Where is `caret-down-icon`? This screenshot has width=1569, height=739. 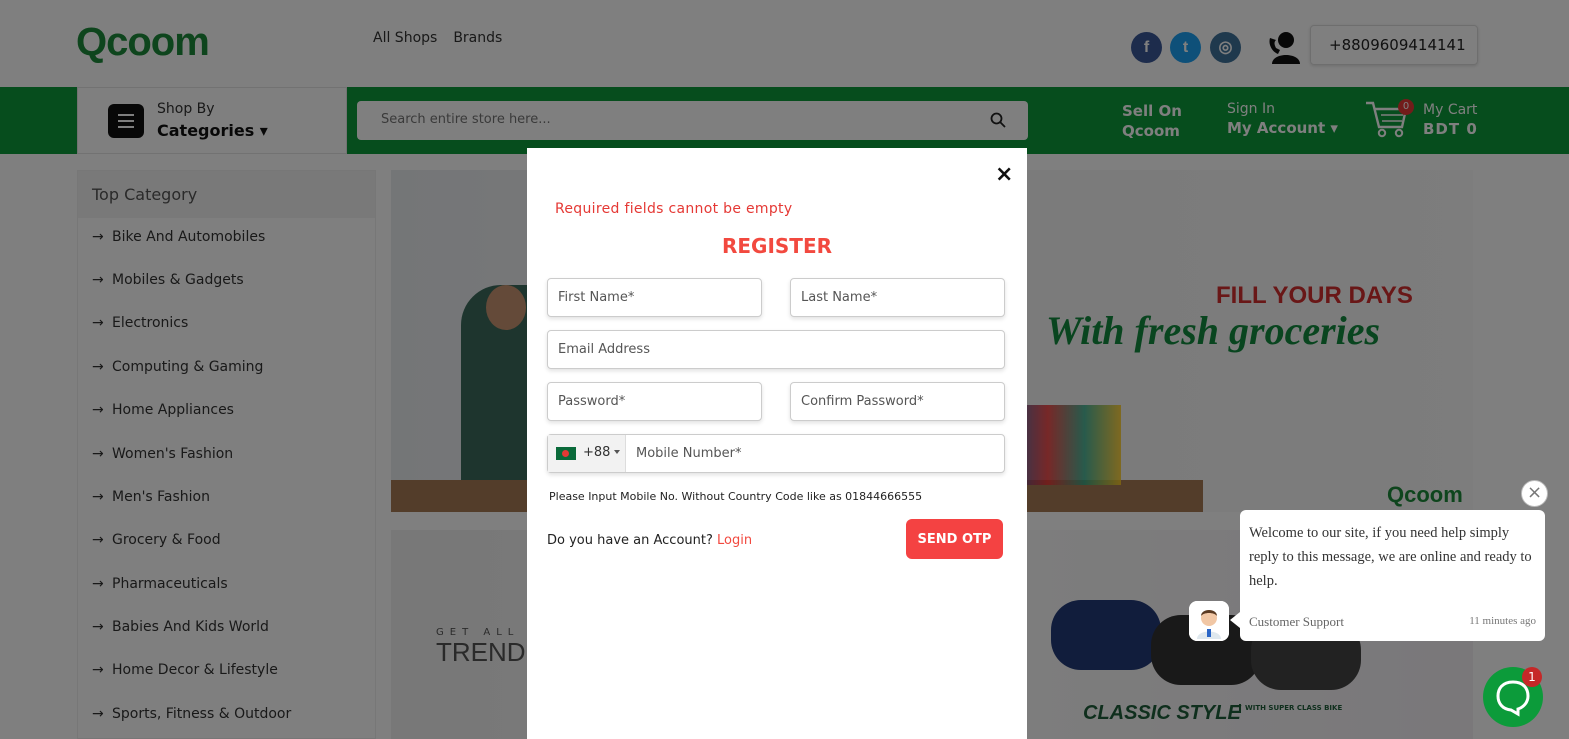
caret-down-icon is located at coordinates (617, 452).